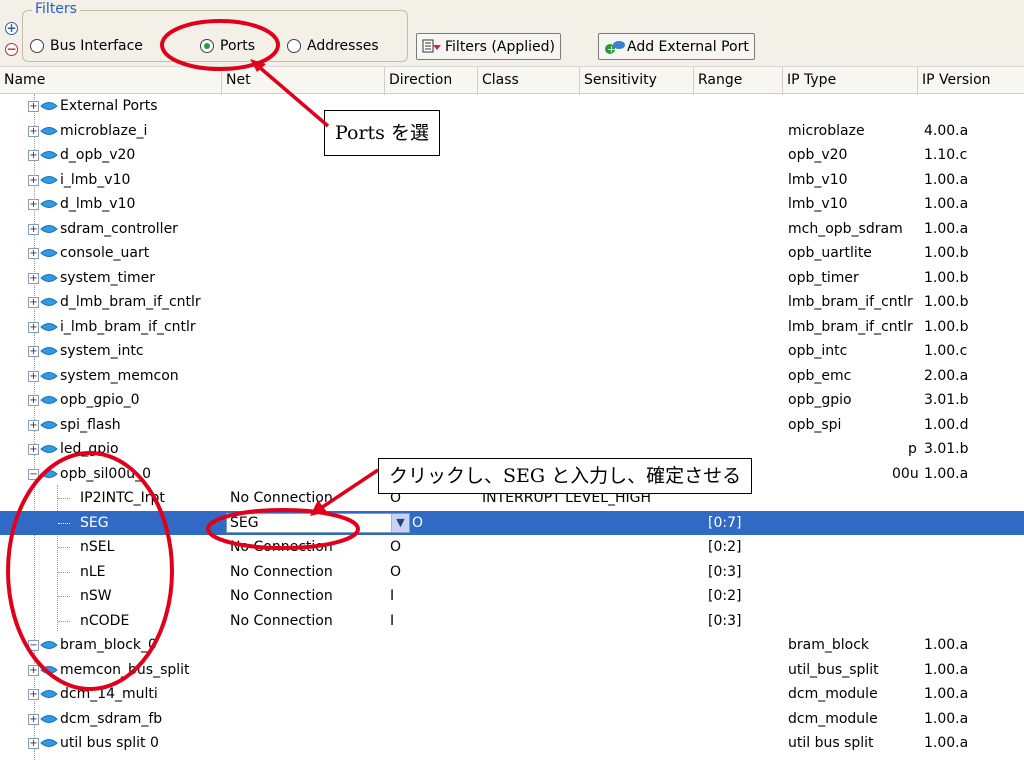 The image size is (1024, 760). What do you see at coordinates (512, 106) in the screenshot?
I see `tree-row: + External Ports` at bounding box center [512, 106].